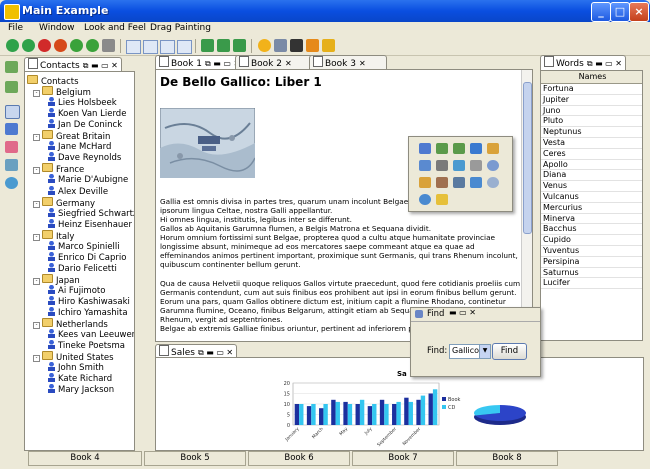 The height and width of the screenshot is (469, 650). Describe the element at coordinates (82, 102) in the screenshot. I see `tree-contact: Lies Holsbeek` at that location.